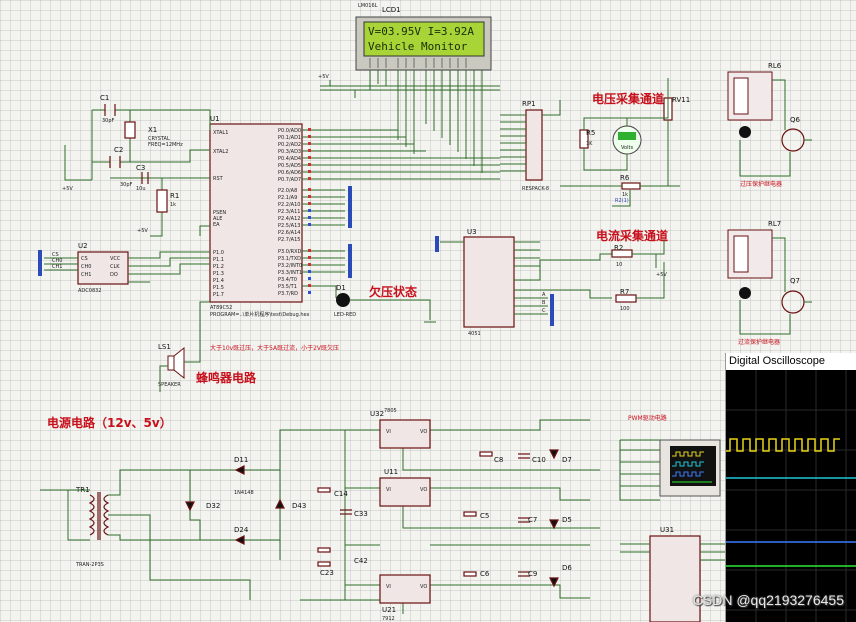 The image size is (856, 622). What do you see at coordinates (115, 259) in the screenshot?
I see `svg-text: VCC` at bounding box center [115, 259].